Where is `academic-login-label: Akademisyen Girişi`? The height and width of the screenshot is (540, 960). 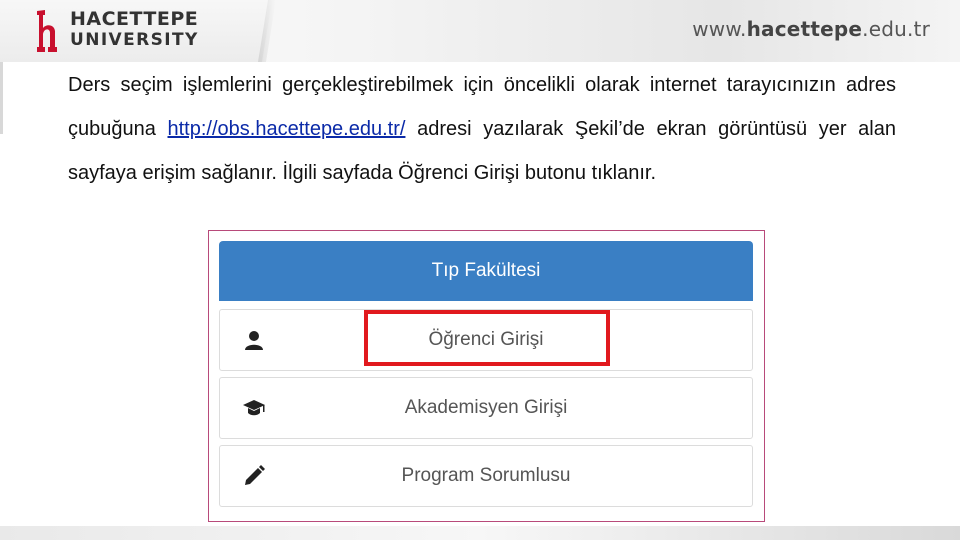
academic-login-label: Akademisyen Girişi is located at coordinates (486, 407).